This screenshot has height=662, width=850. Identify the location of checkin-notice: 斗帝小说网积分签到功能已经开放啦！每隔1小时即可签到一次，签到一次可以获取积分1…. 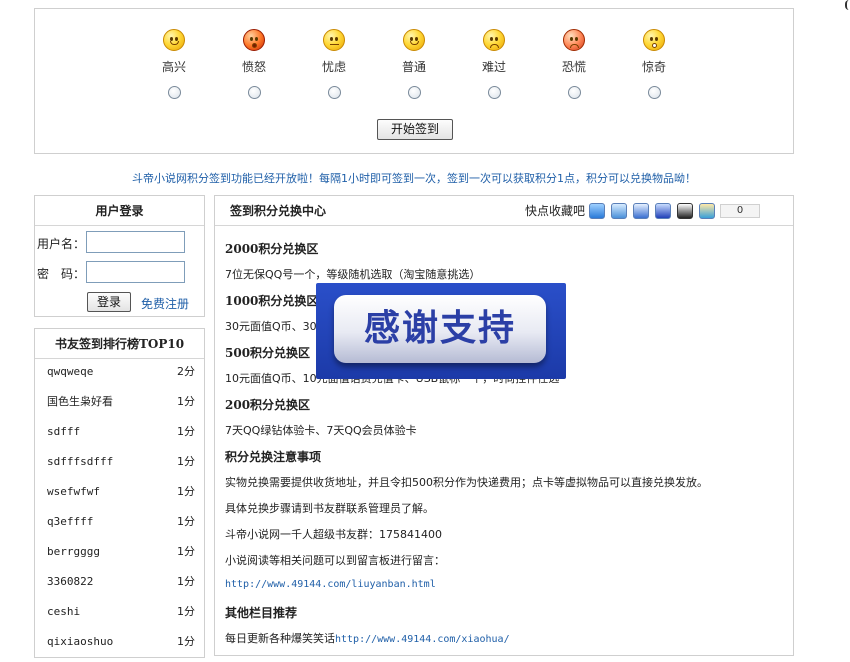
(414, 178).